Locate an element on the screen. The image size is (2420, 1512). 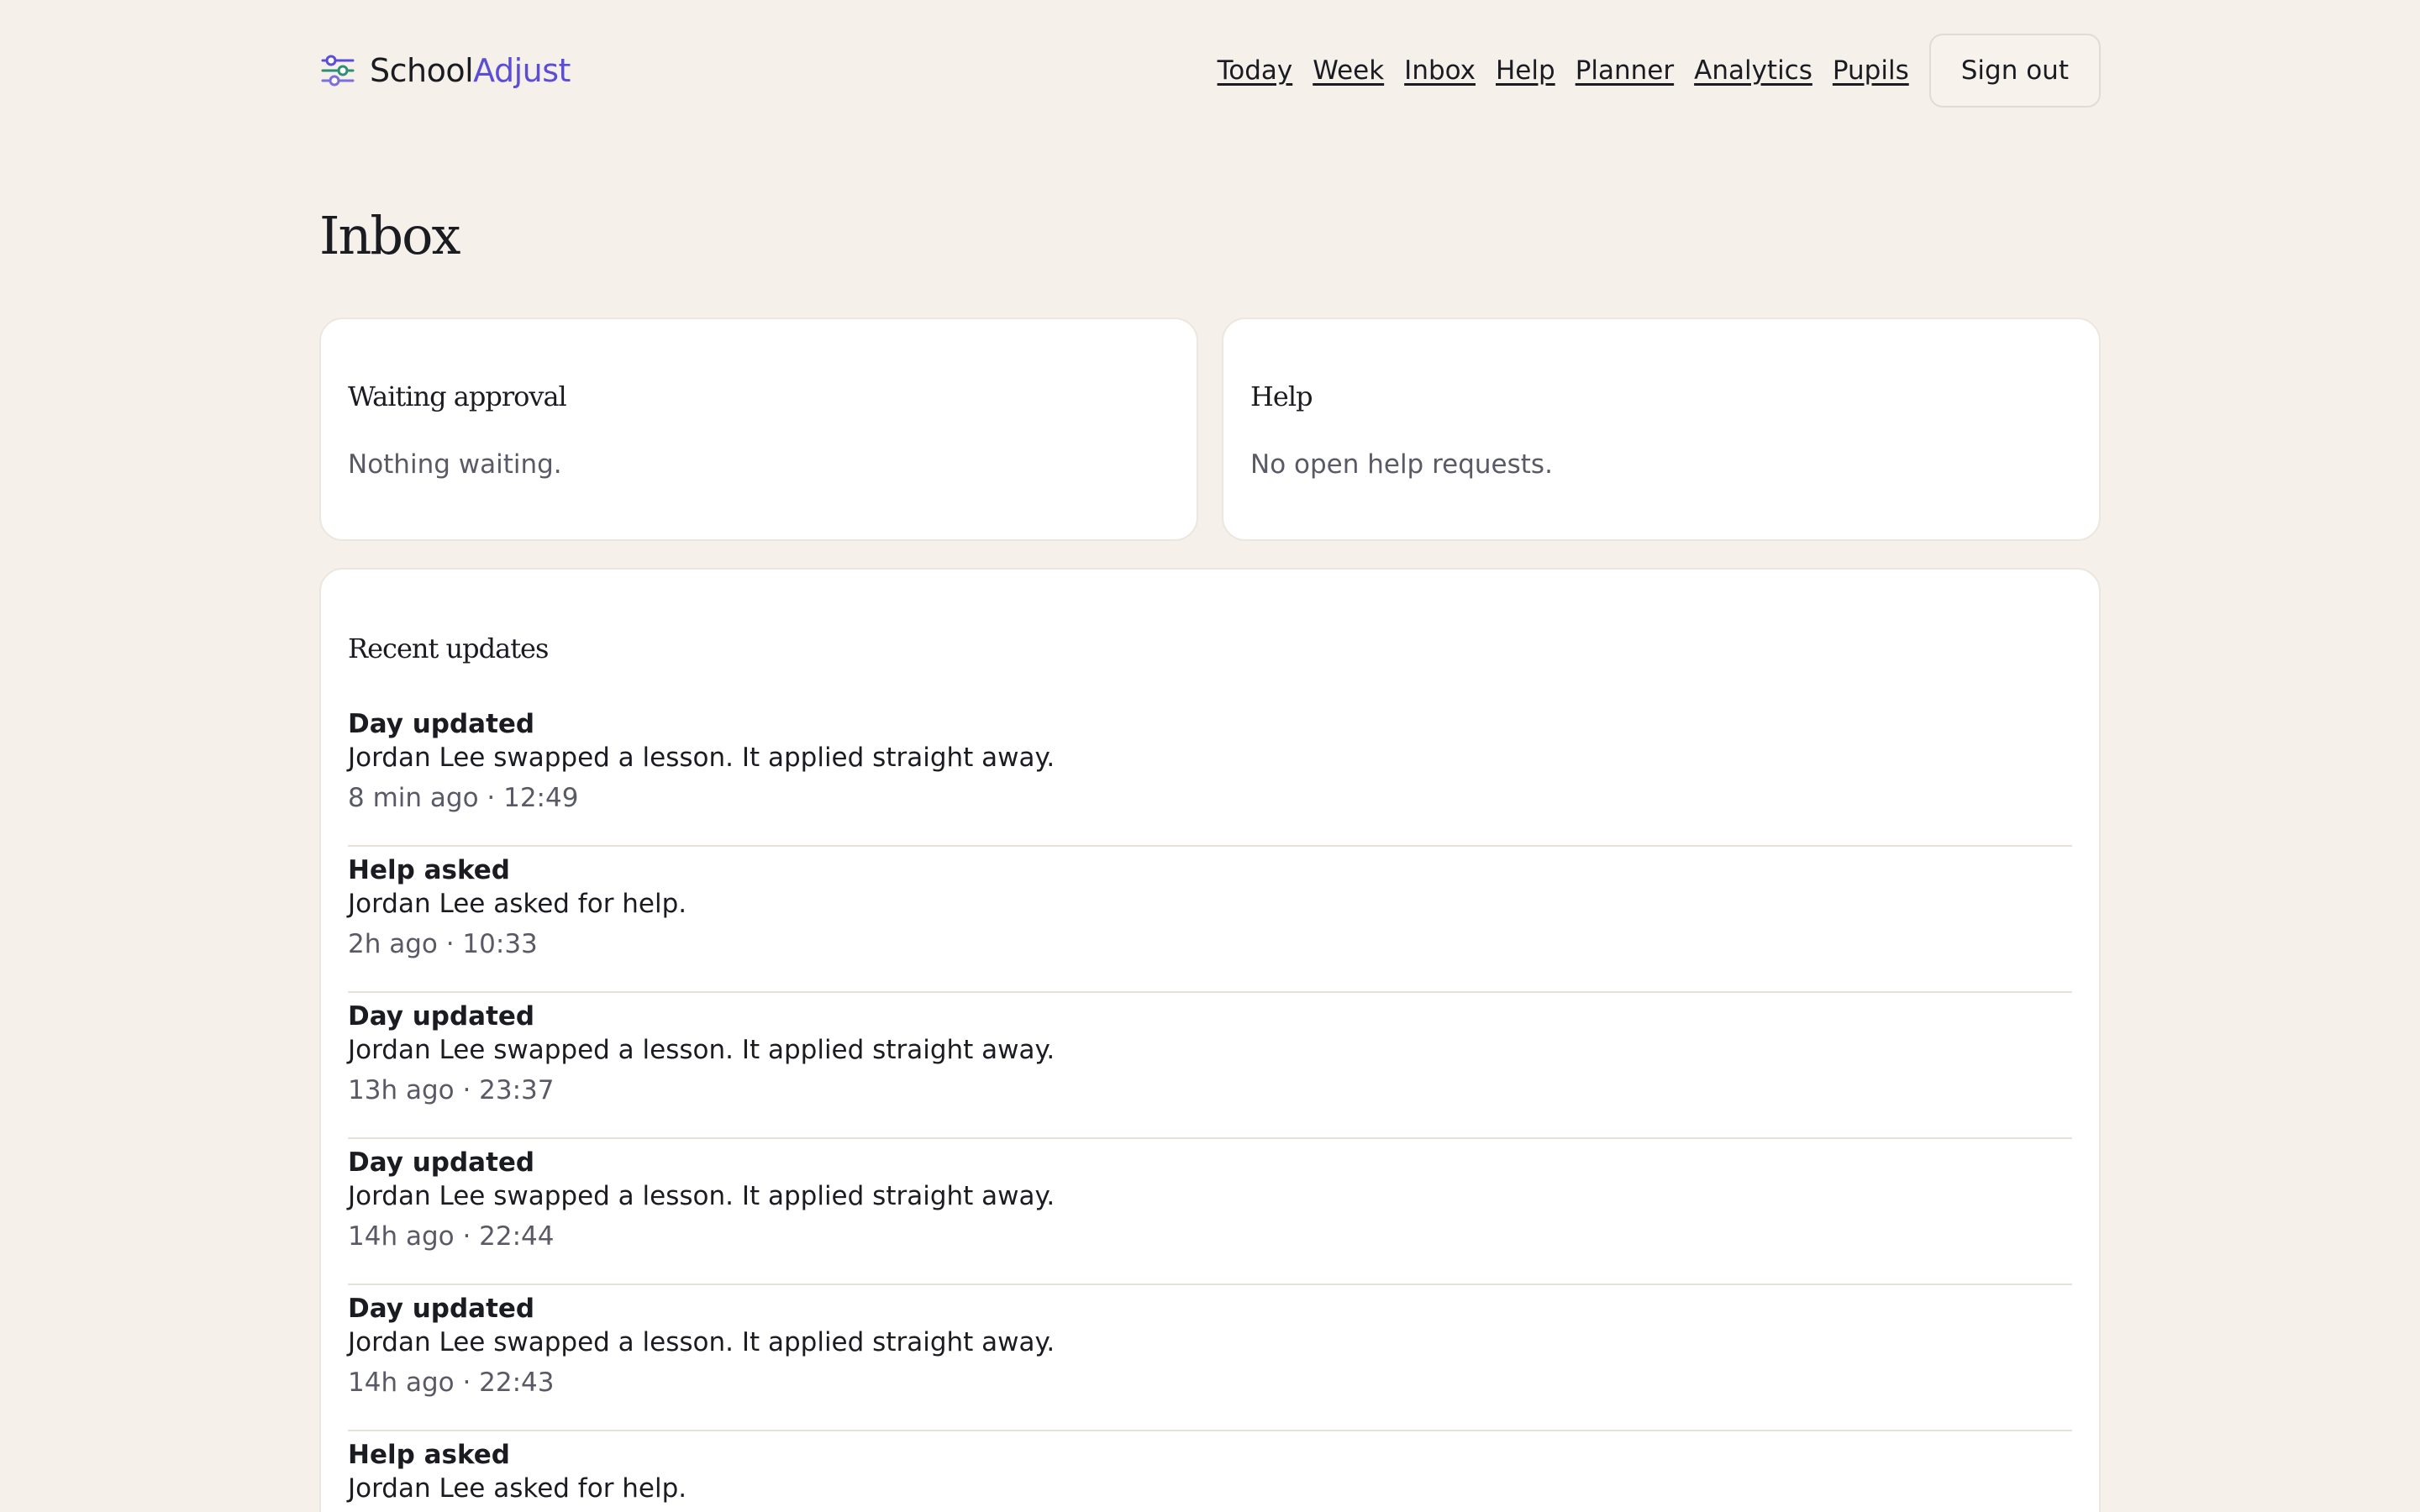
help-title: Help is located at coordinates (1282, 396).